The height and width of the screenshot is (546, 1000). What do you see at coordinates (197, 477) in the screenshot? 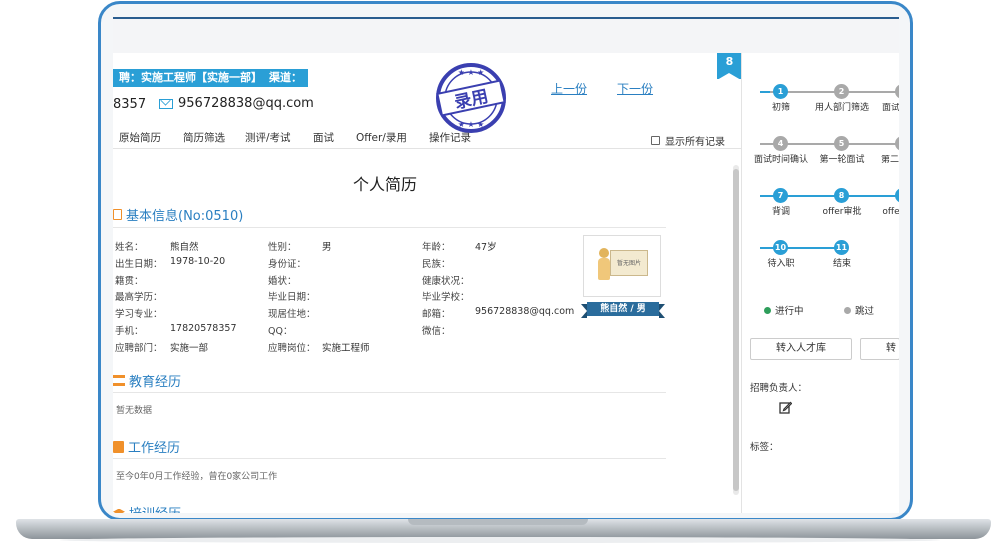
I see `work-summary: 至今0年0月工作经验，曾在0家公司工作` at bounding box center [197, 477].